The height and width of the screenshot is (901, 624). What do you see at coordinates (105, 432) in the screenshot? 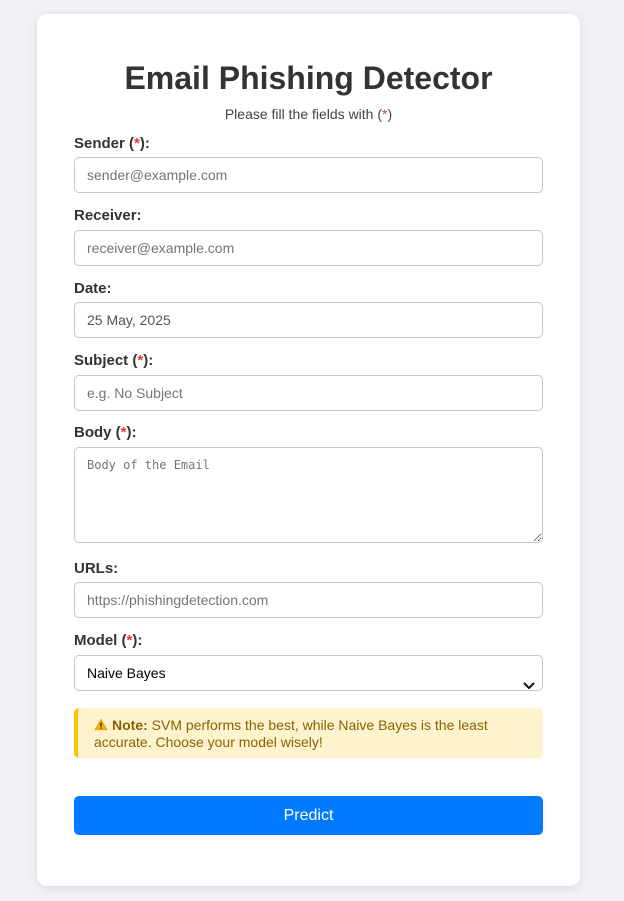
I see `body-label: Body (*):` at bounding box center [105, 432].